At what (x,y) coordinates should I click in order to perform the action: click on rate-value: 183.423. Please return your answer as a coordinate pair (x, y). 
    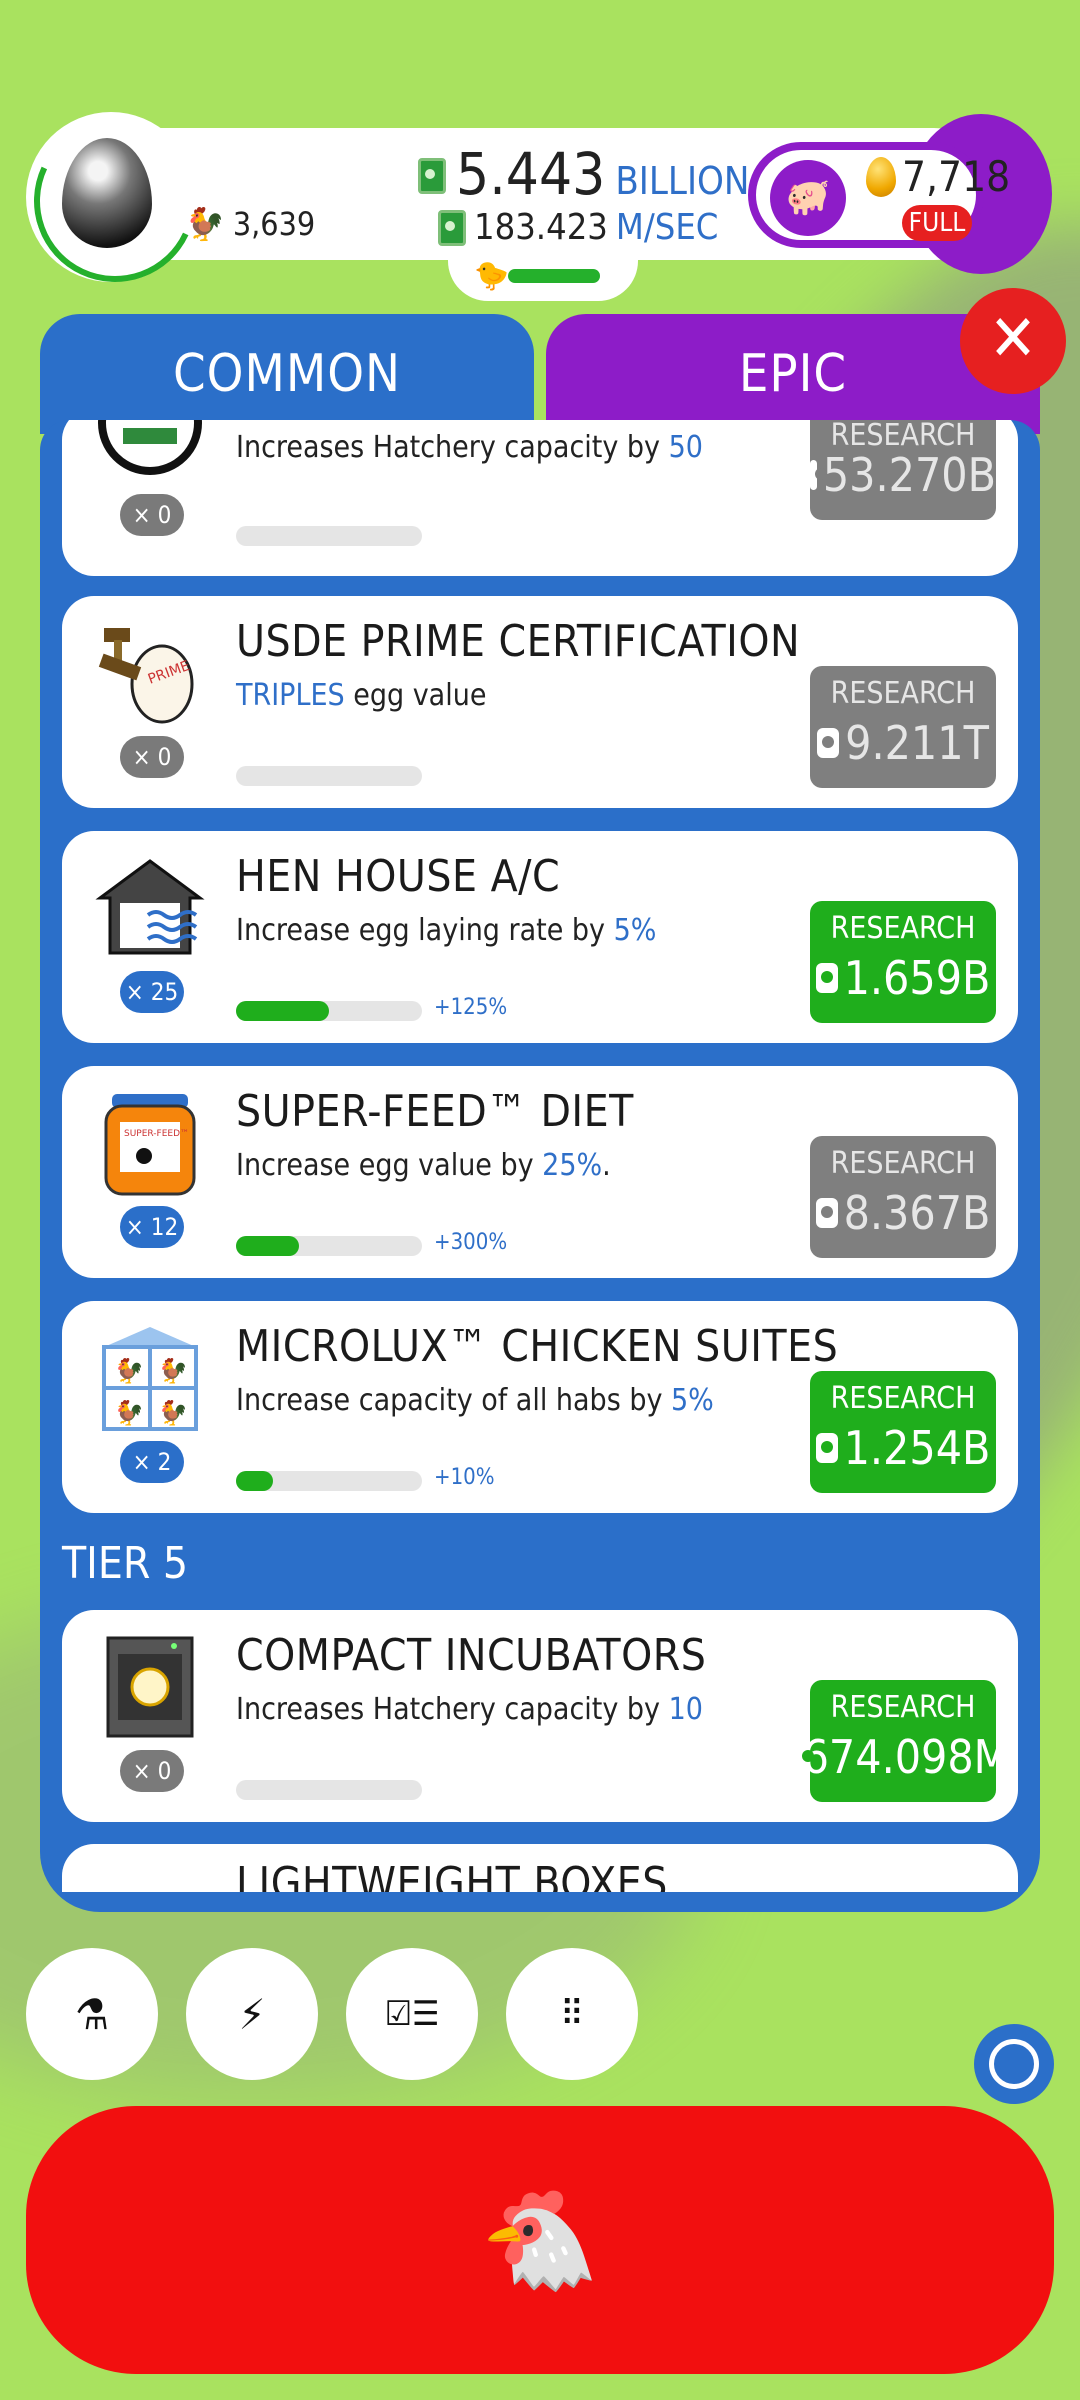
    Looking at the image, I should click on (541, 227).